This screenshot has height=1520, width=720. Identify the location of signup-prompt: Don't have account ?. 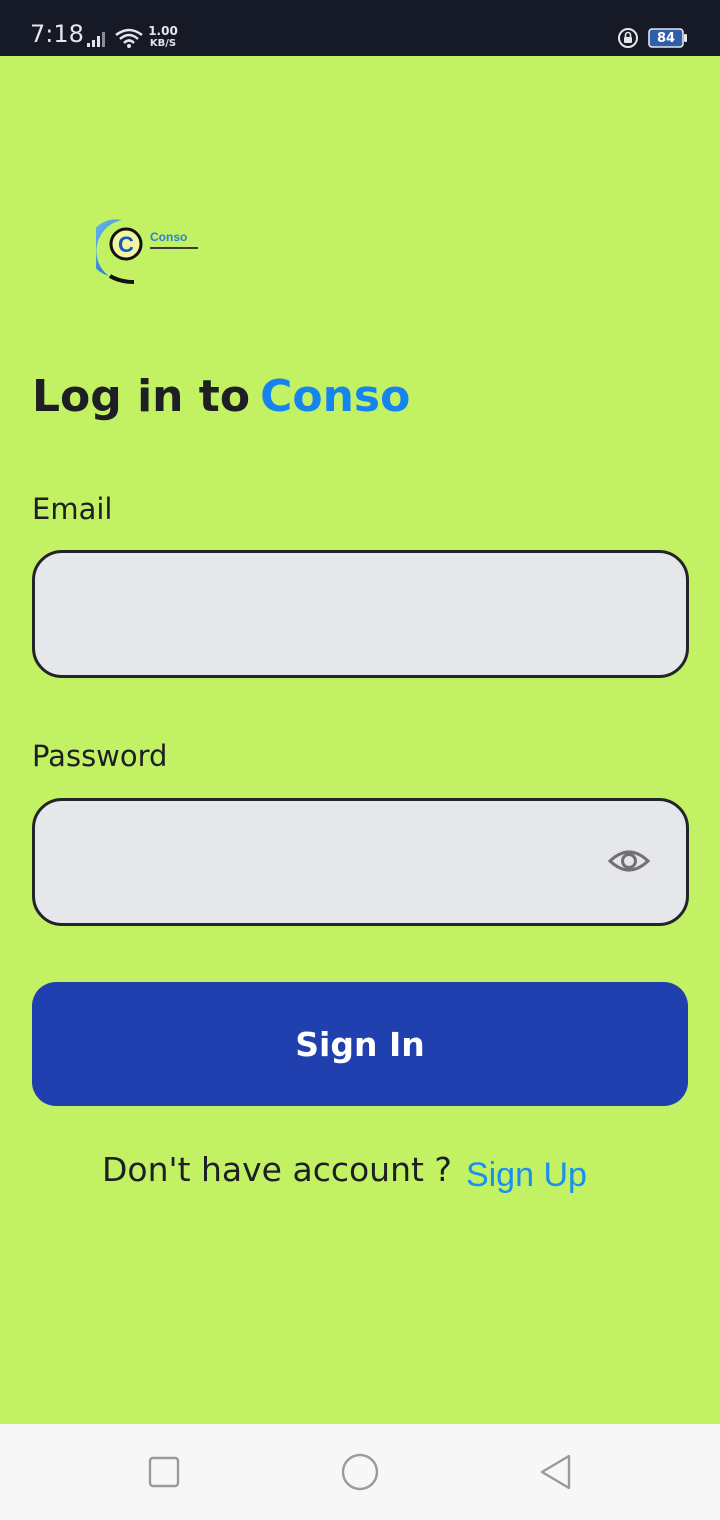
(277, 1169).